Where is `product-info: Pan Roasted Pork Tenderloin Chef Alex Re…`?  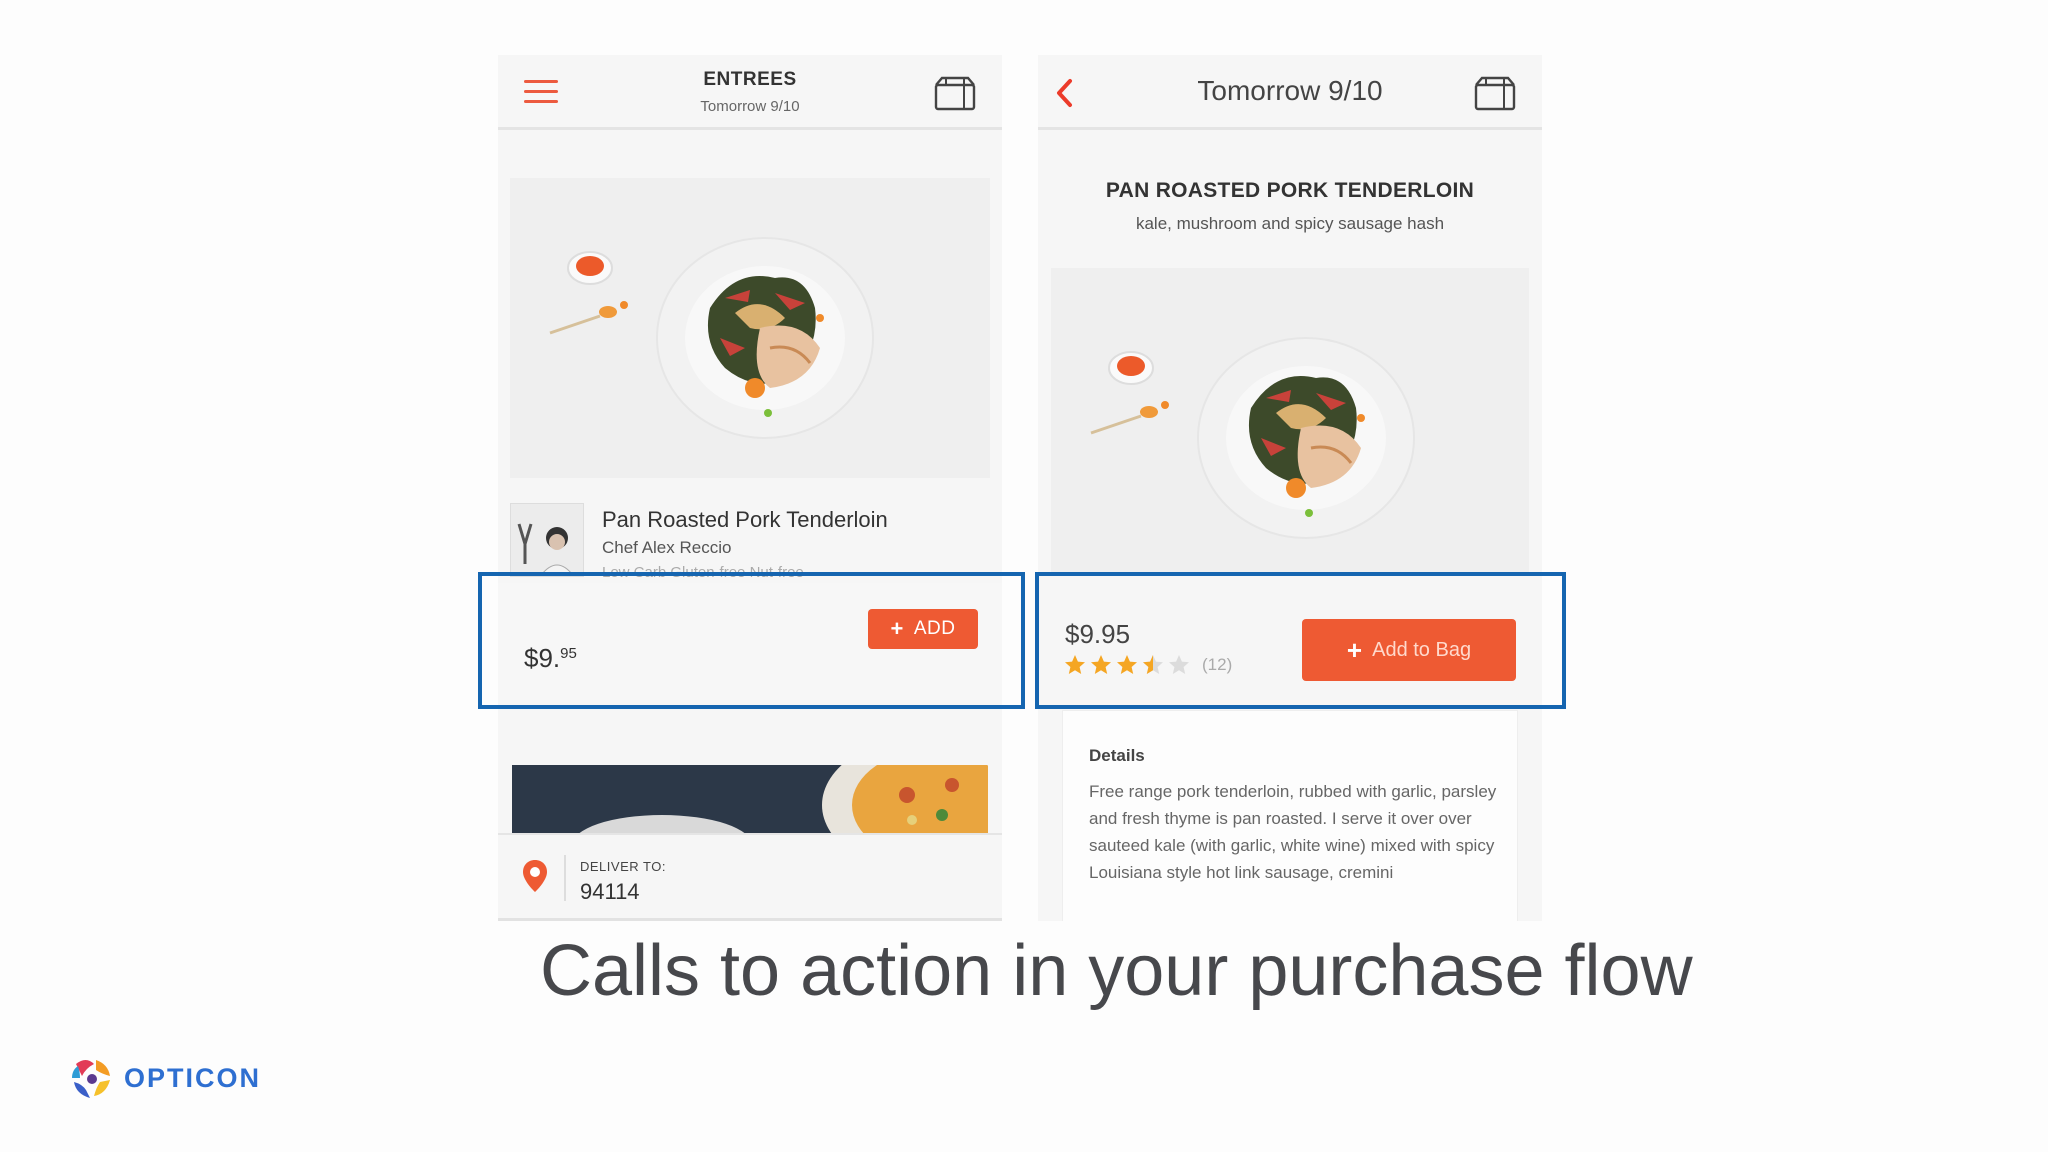
product-info: Pan Roasted Pork Tenderloin Chef Alex Re… is located at coordinates (750, 542).